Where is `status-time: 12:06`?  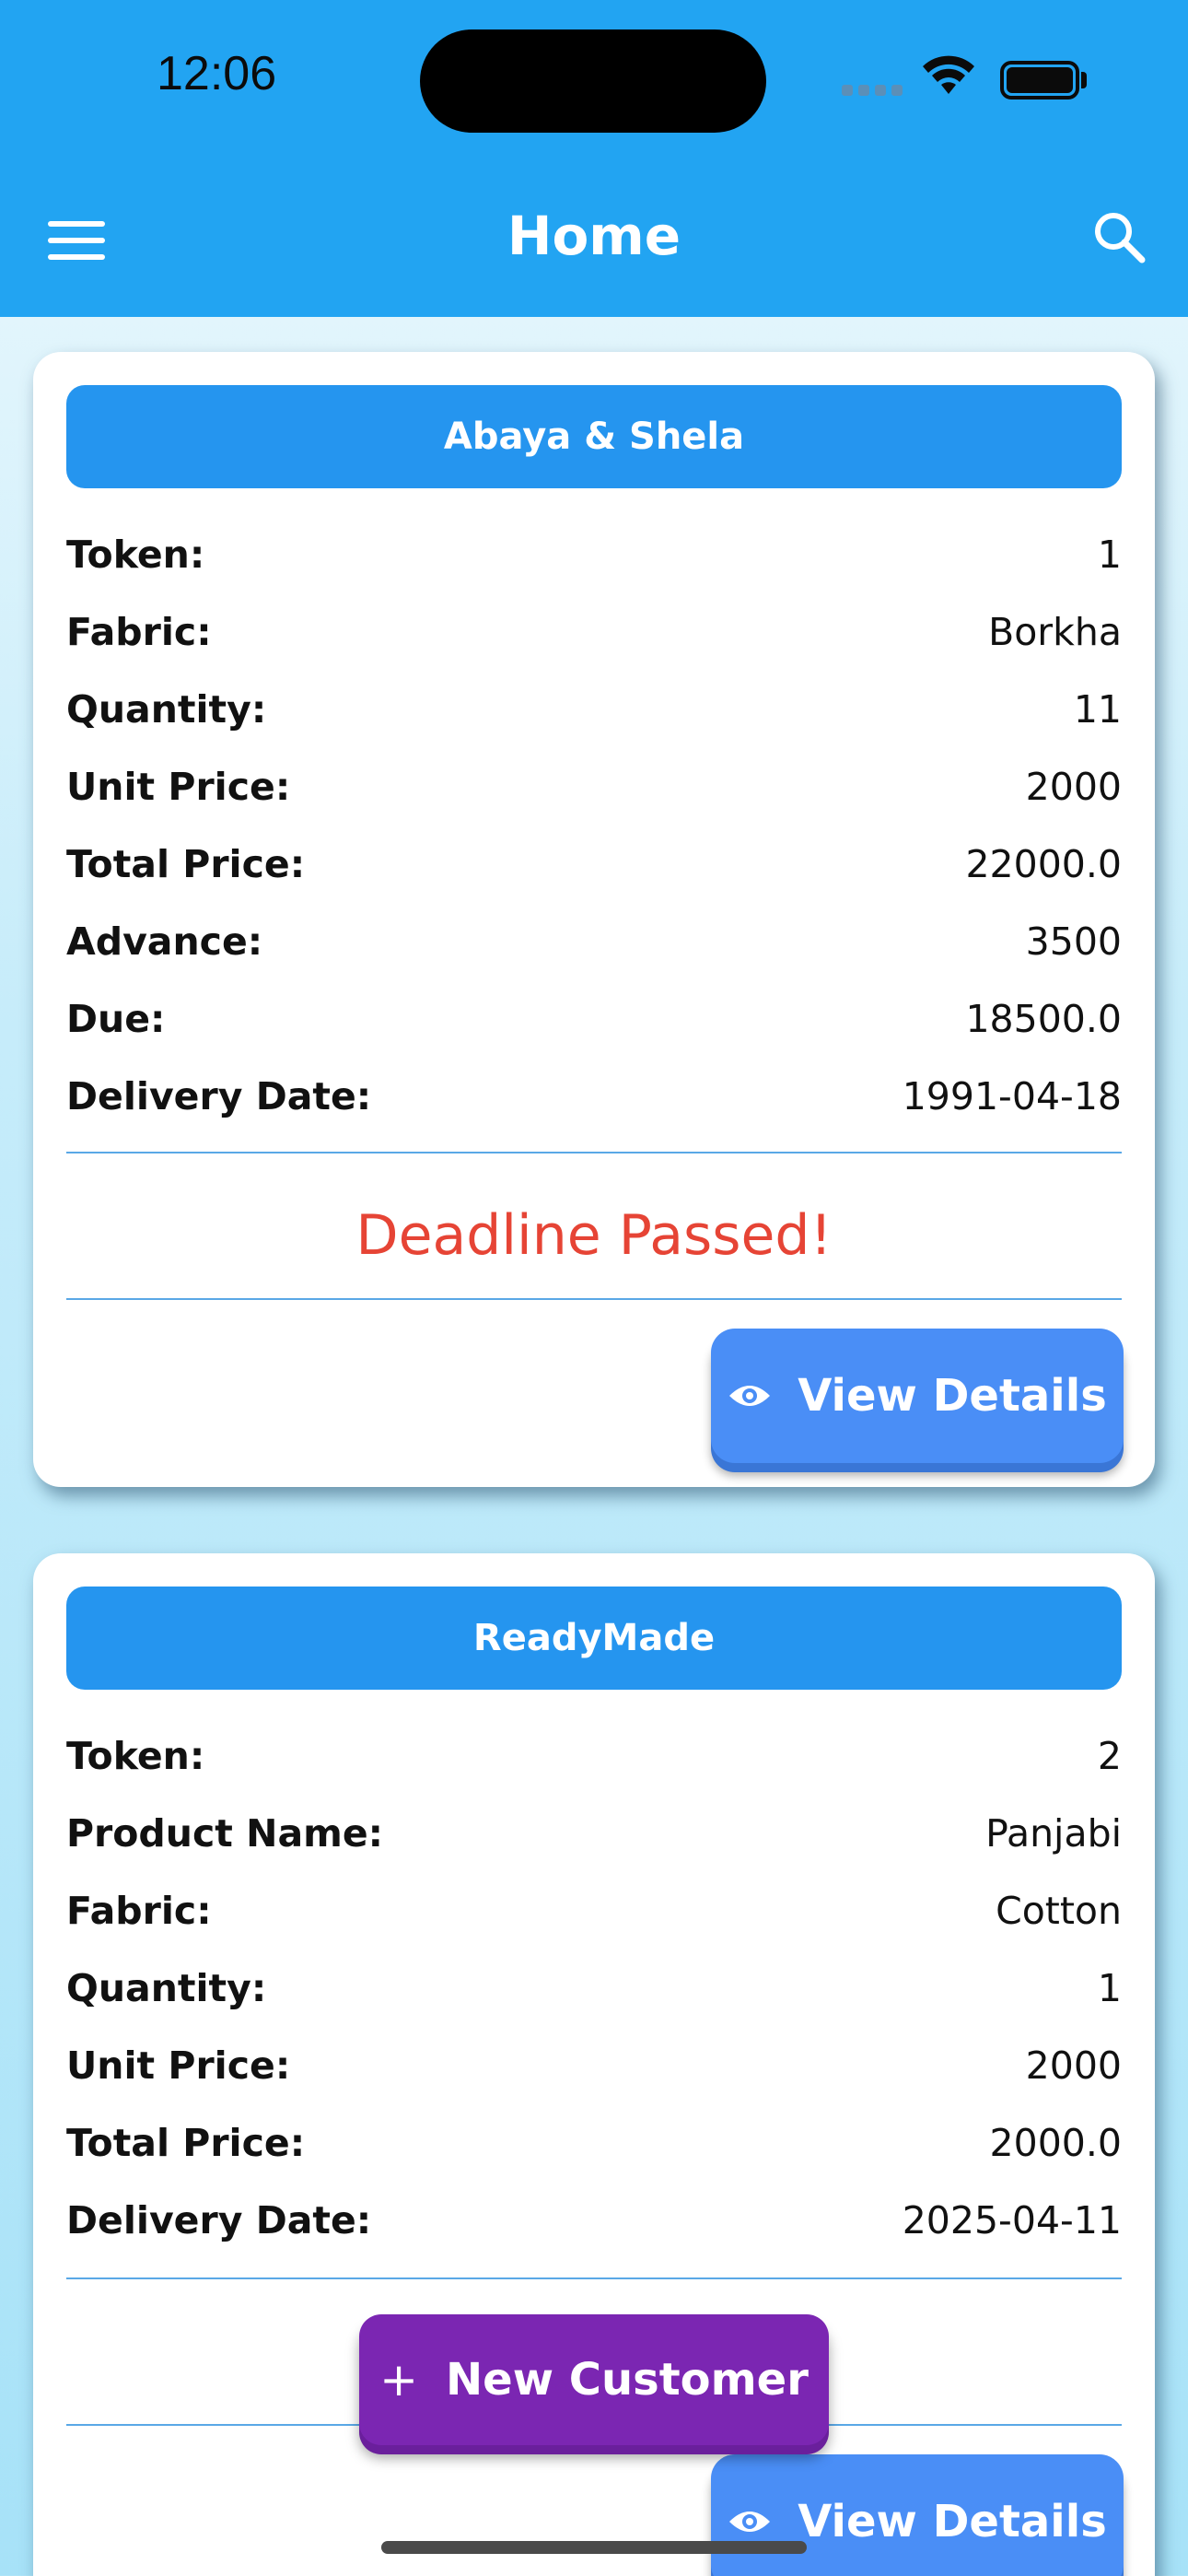 status-time: 12:06 is located at coordinates (217, 73).